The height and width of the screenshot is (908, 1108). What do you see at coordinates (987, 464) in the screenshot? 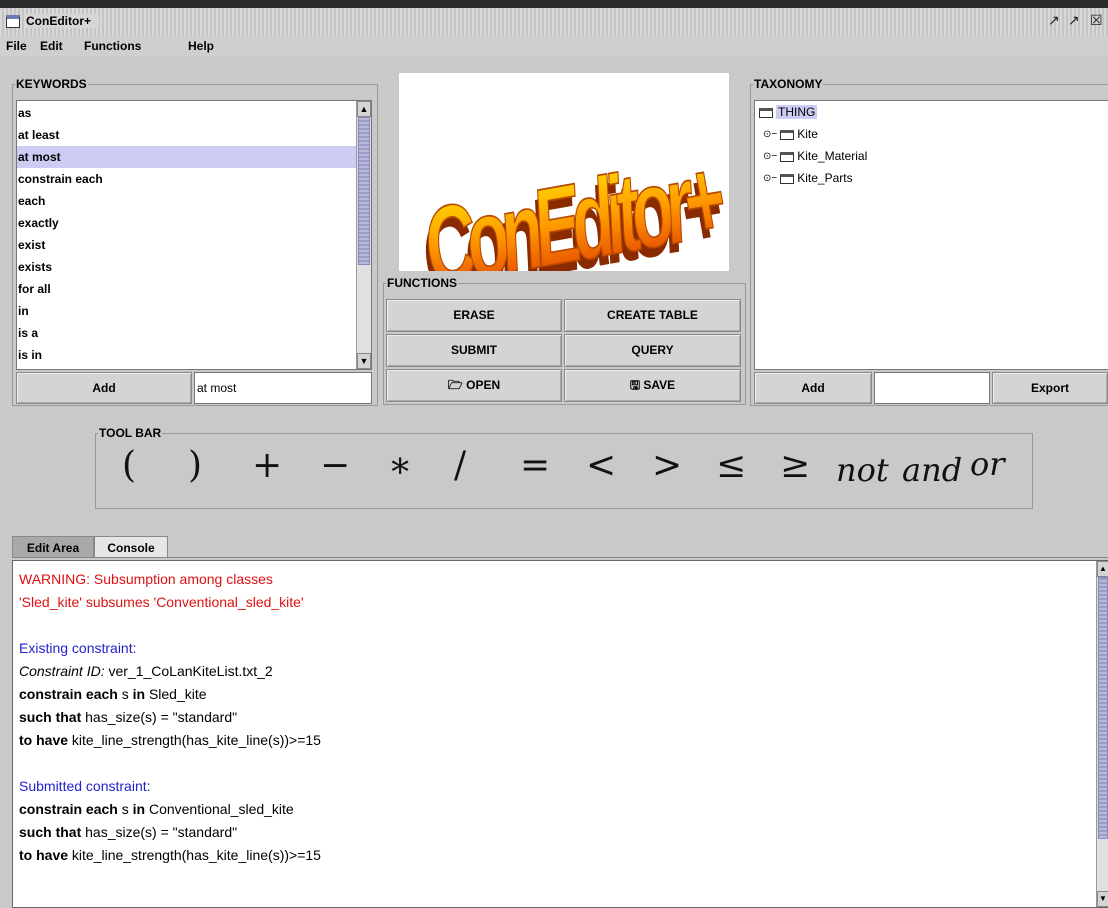
I see `toolbar-or: or` at bounding box center [987, 464].